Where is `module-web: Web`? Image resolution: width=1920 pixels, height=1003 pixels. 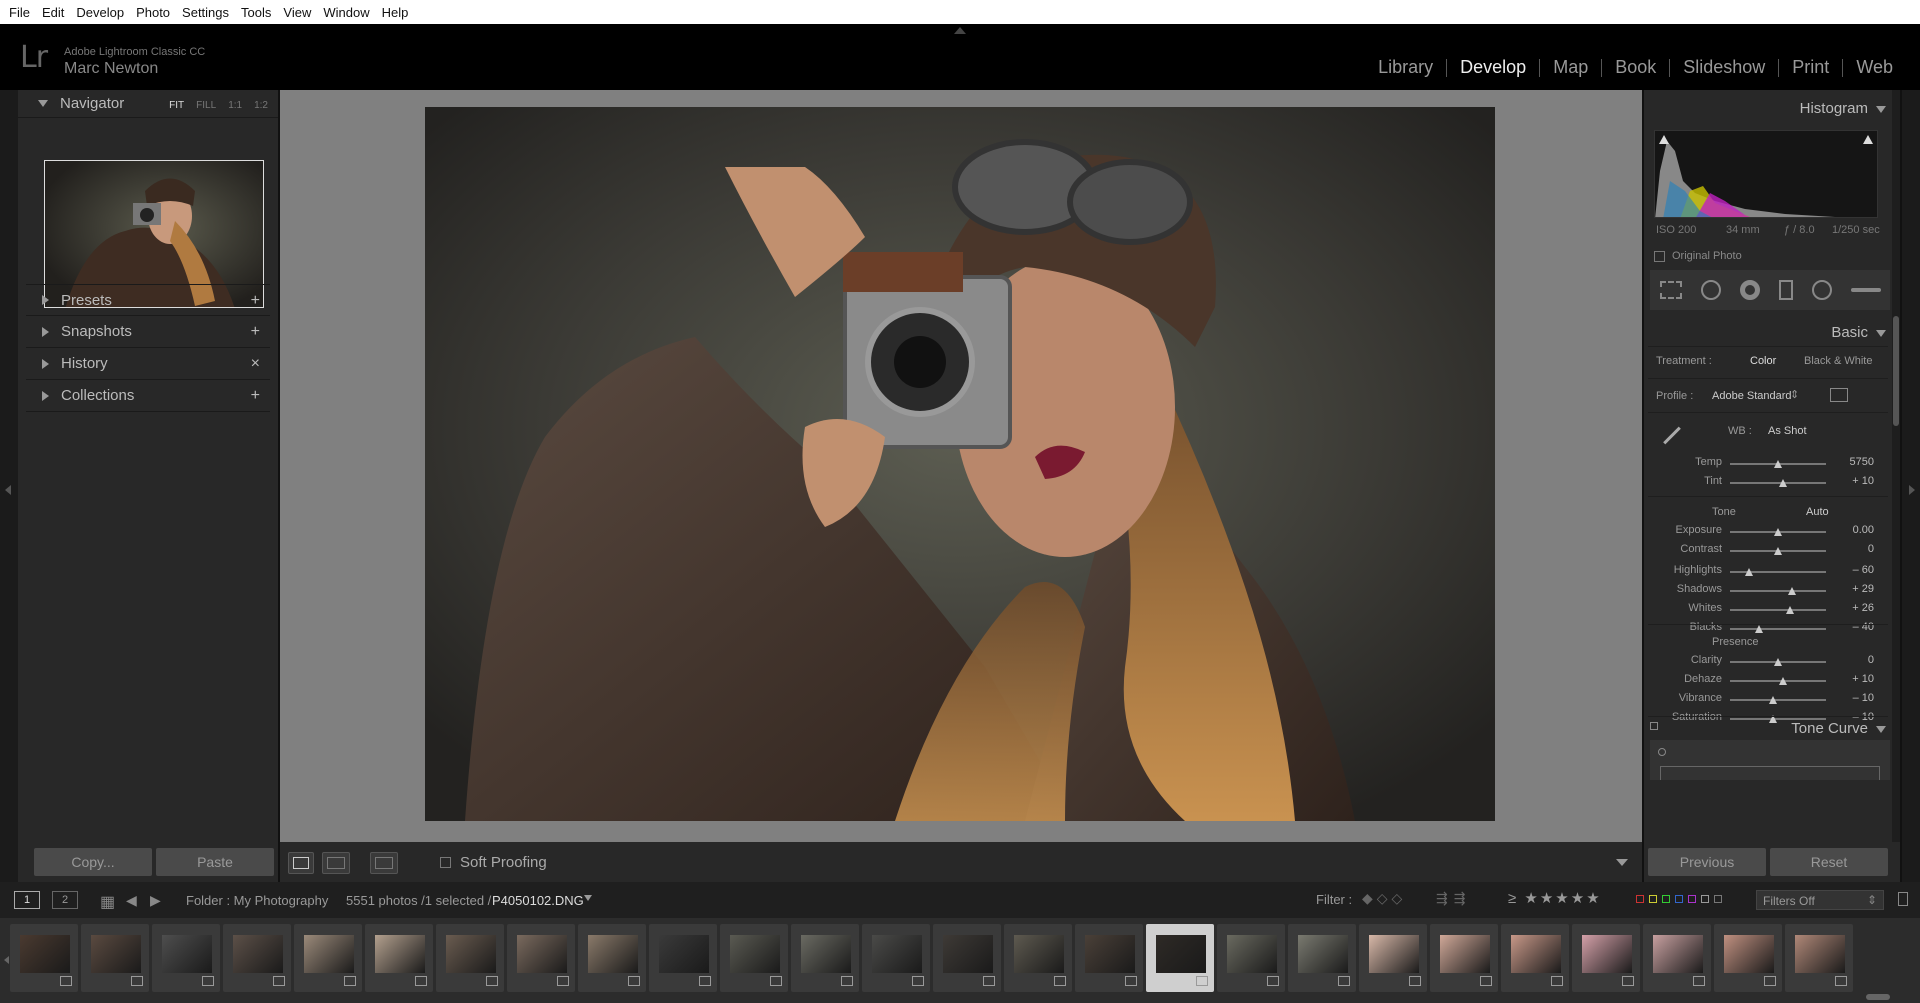
module-web: Web is located at coordinates (1874, 67).